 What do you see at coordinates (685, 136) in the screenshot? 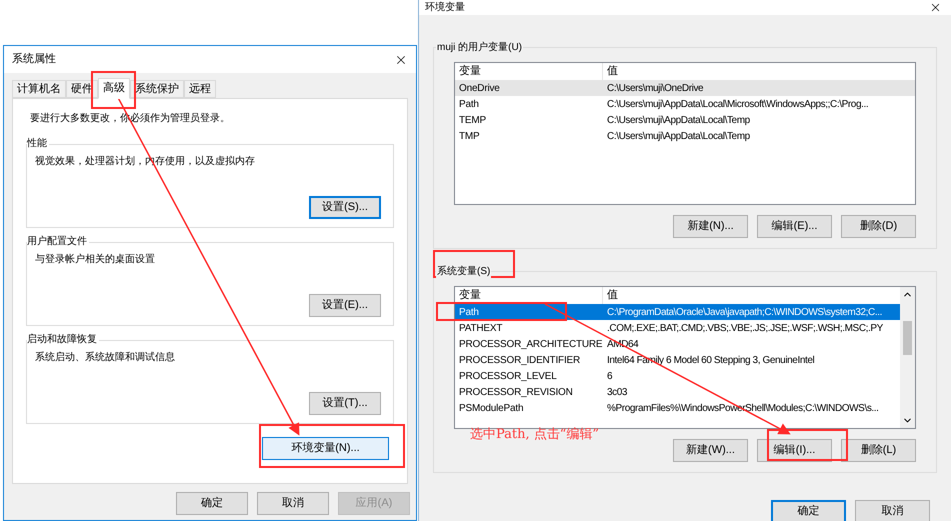
I see `variable-row: TMP C:\Users\muji\AppData\Local\Temp` at bounding box center [685, 136].